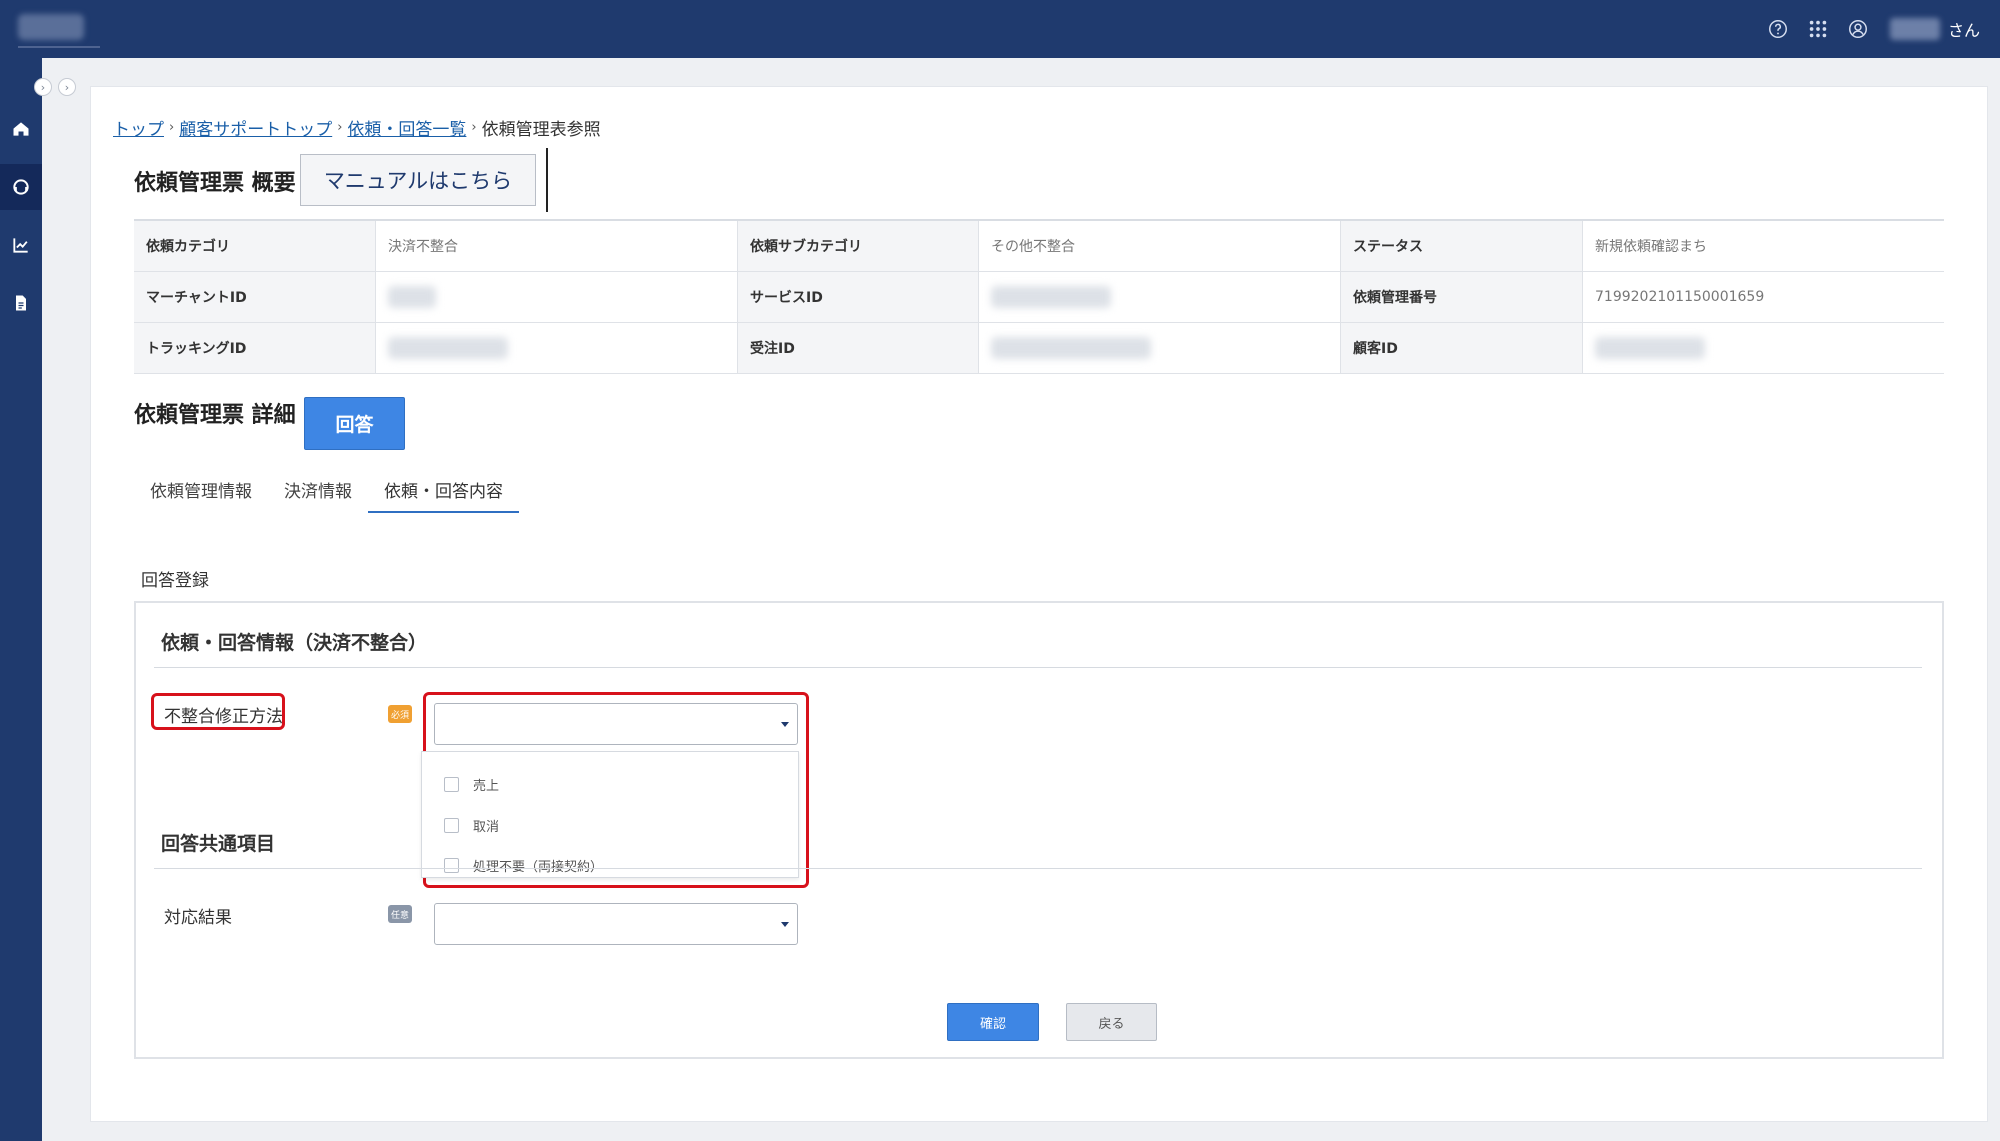 The width and height of the screenshot is (2000, 1141). Describe the element at coordinates (138, 127) in the screenshot. I see `breadcrumb-link-top: トップ` at that location.